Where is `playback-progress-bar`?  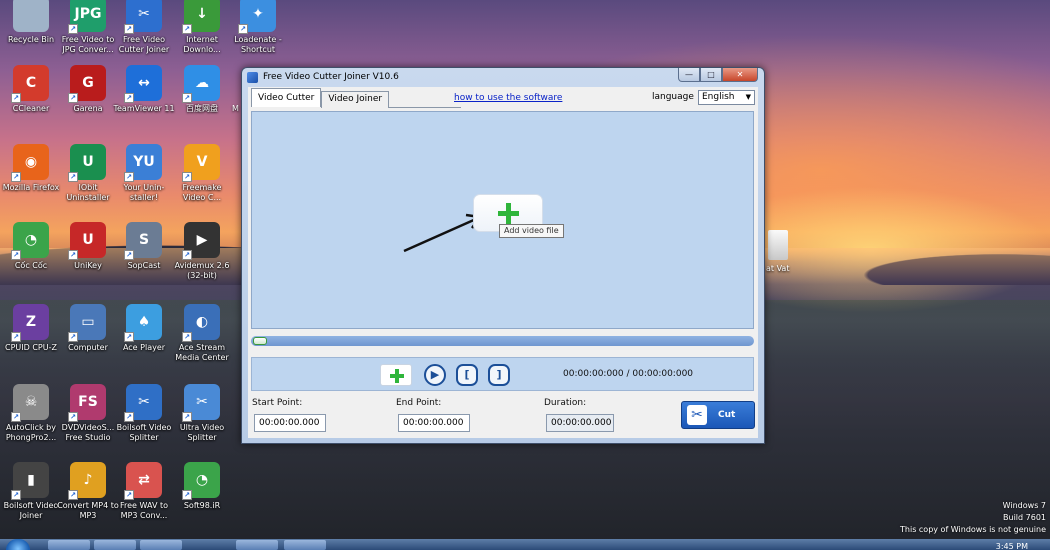
playback-progress-bar is located at coordinates (502, 341).